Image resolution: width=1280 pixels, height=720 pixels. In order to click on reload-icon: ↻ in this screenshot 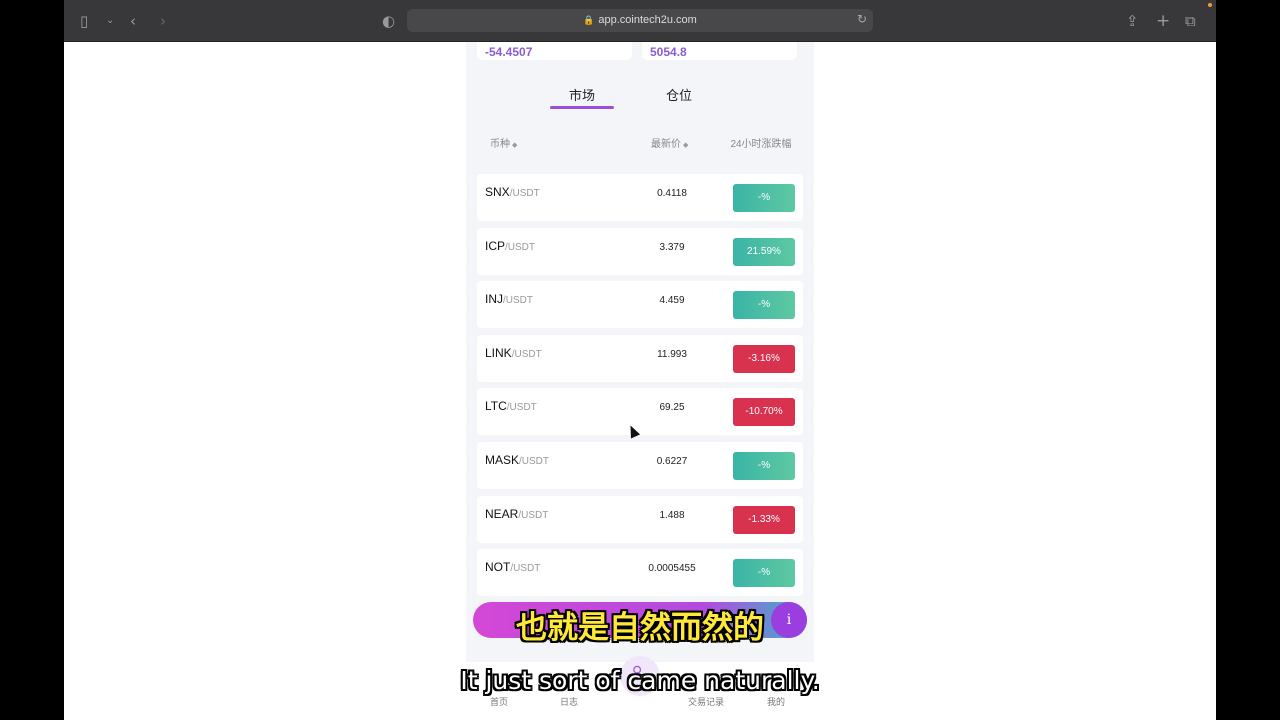, I will do `click(862, 19)`.